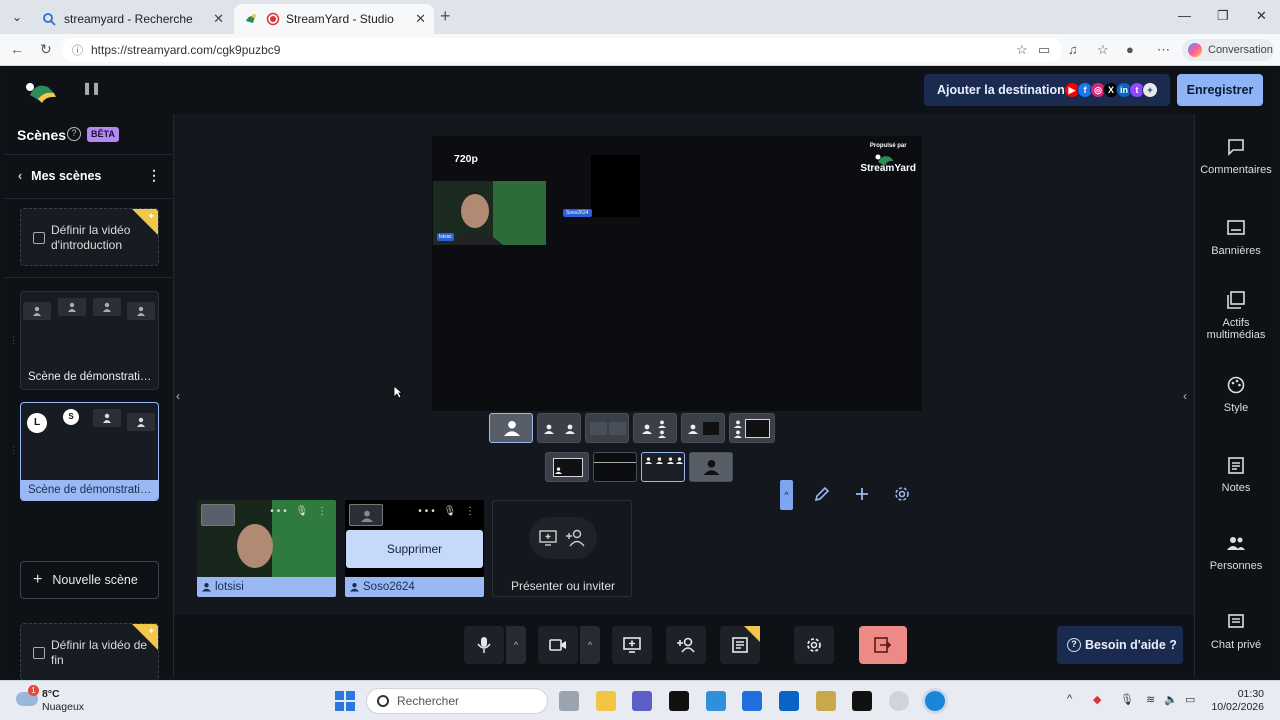 The image size is (1280, 720). What do you see at coordinates (558, 645) in the screenshot?
I see `camera-button` at bounding box center [558, 645].